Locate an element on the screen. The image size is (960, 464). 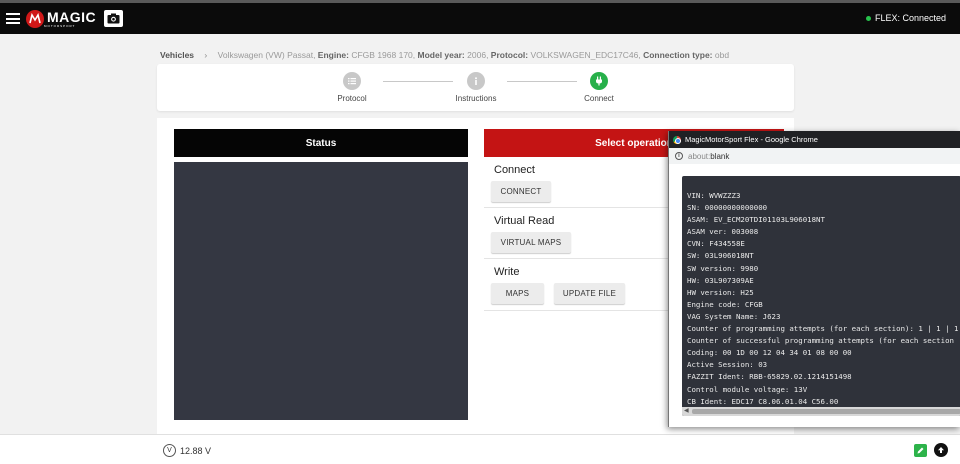
list-icon is located at coordinates (352, 81).